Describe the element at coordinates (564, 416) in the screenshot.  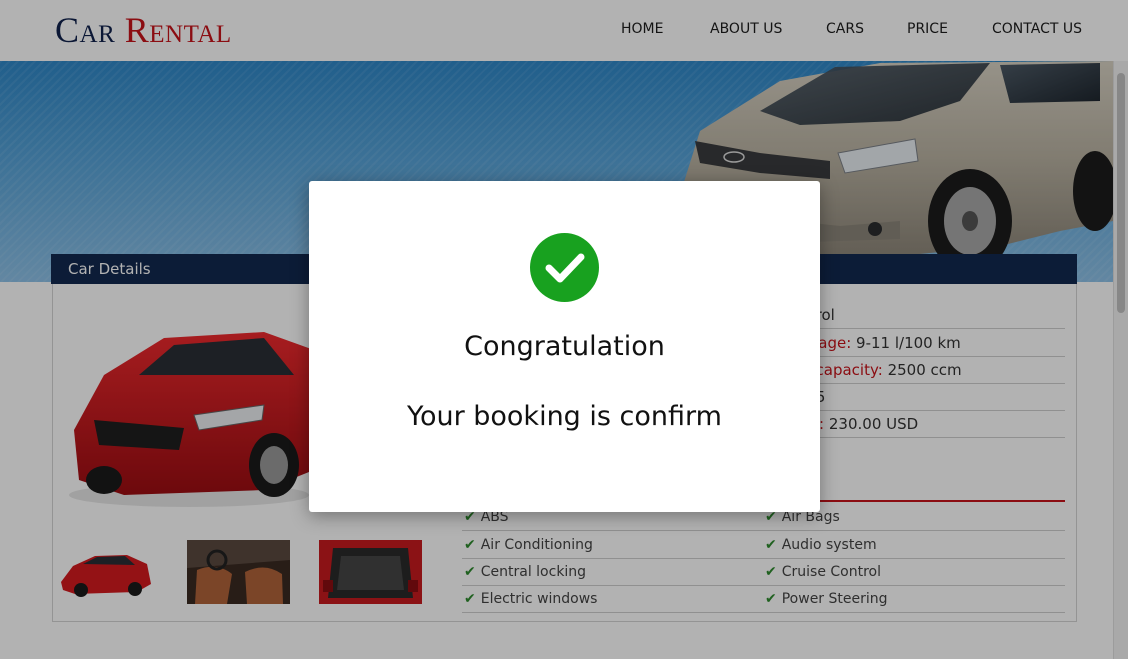
I see `modal-message: Your booking is confirm` at that location.